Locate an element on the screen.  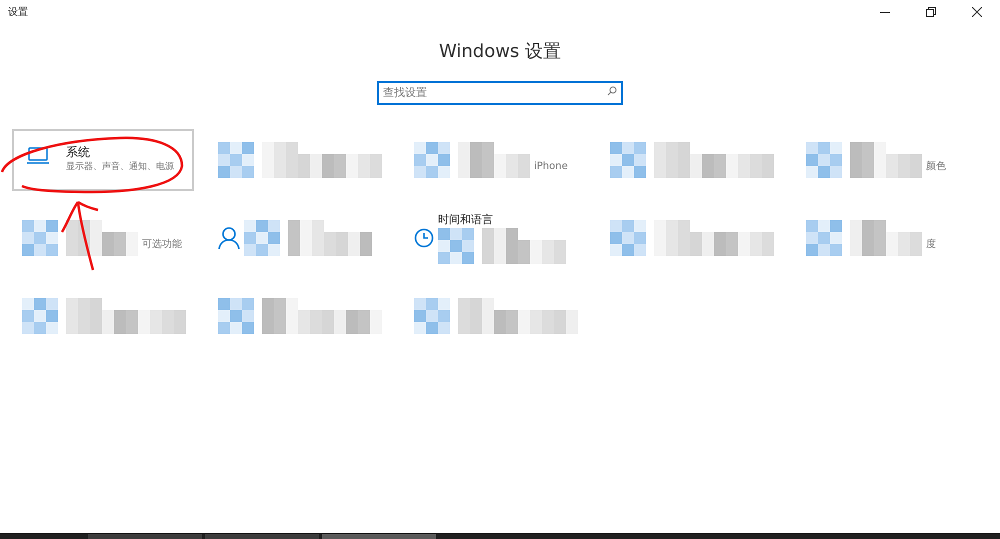
settings-tile: 度 is located at coordinates (887, 238).